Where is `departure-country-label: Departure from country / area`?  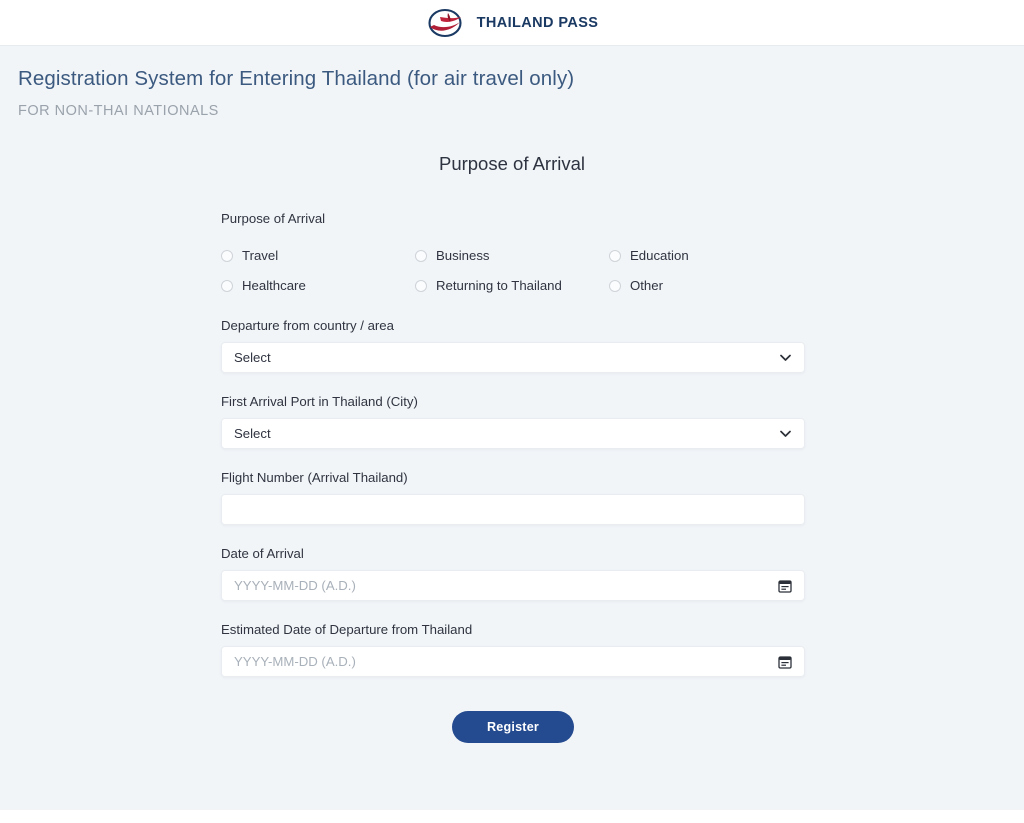
departure-country-label: Departure from country / area is located at coordinates (307, 326).